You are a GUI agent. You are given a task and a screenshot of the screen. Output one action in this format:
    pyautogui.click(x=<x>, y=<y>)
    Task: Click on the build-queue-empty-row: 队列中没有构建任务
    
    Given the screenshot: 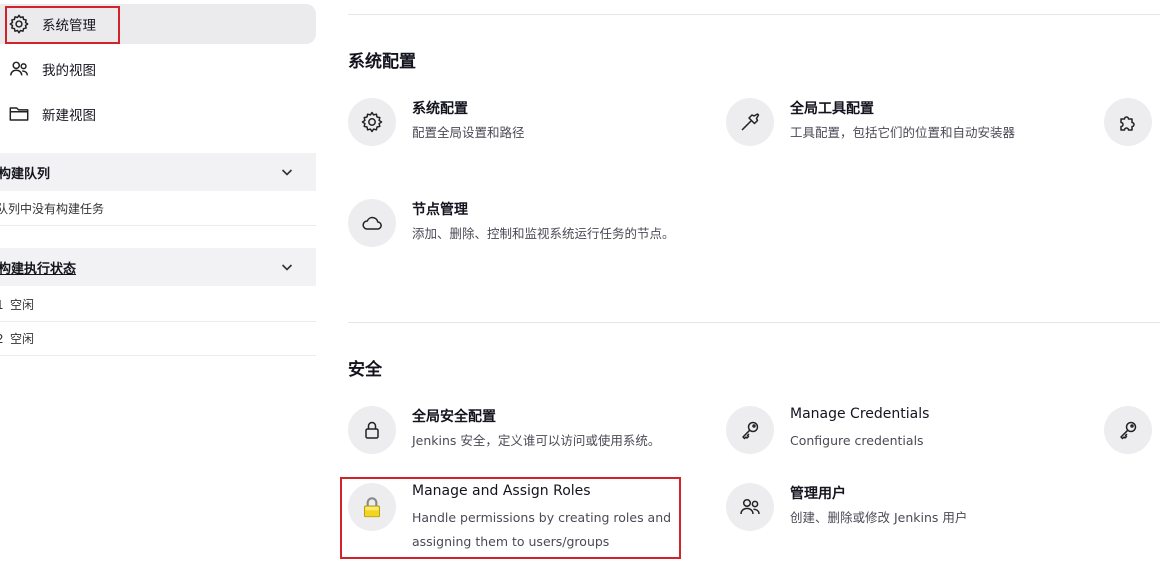 What is the action you would take?
    pyautogui.click(x=158, y=209)
    